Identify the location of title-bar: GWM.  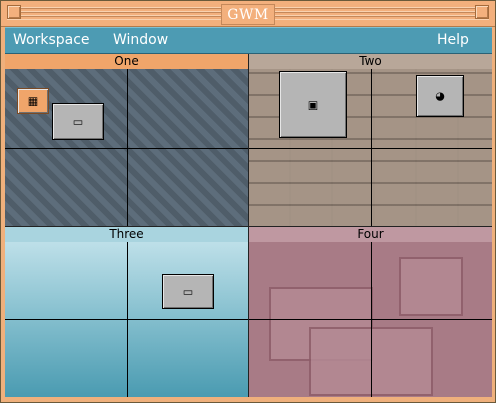
(248, 14).